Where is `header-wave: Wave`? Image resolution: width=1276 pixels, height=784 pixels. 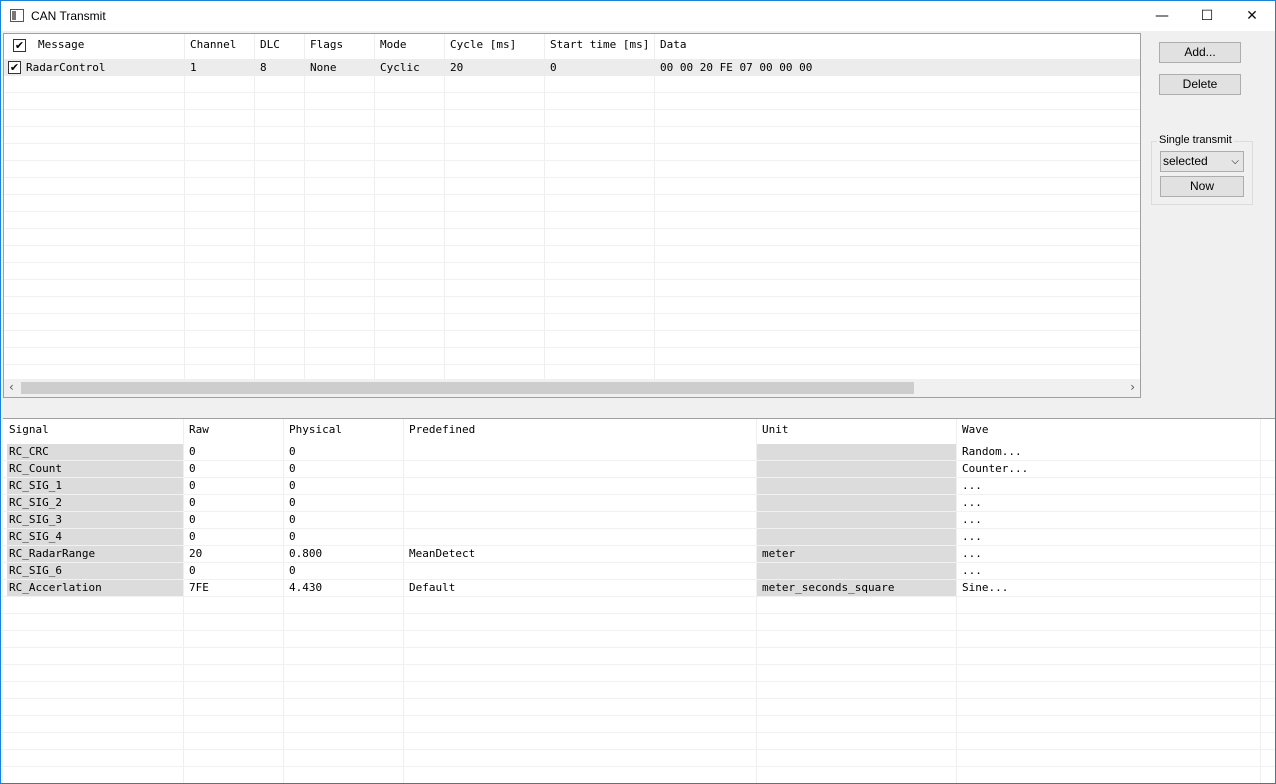 header-wave: Wave is located at coordinates (972, 430).